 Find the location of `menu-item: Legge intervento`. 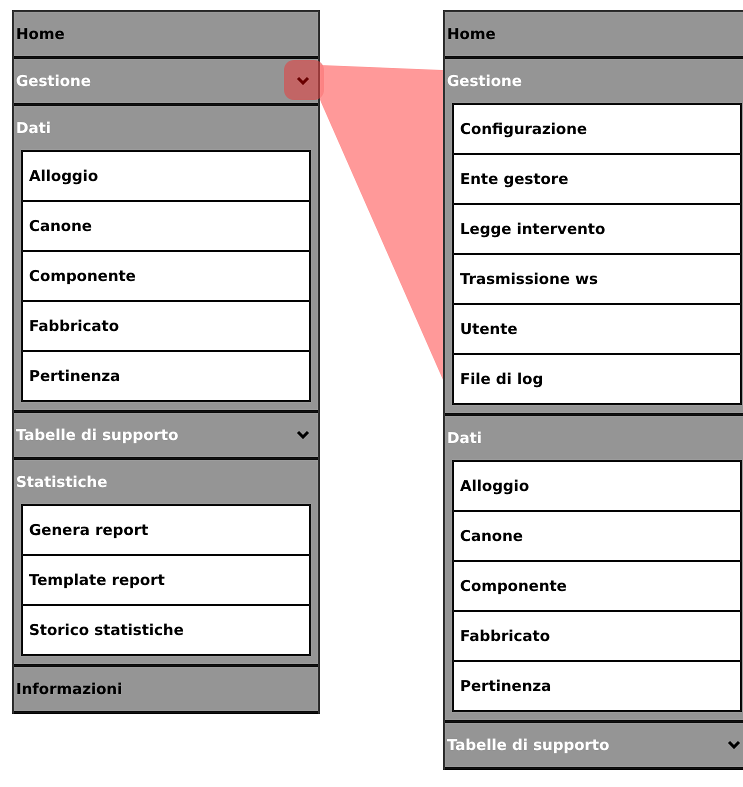

menu-item: Legge intervento is located at coordinates (597, 229).